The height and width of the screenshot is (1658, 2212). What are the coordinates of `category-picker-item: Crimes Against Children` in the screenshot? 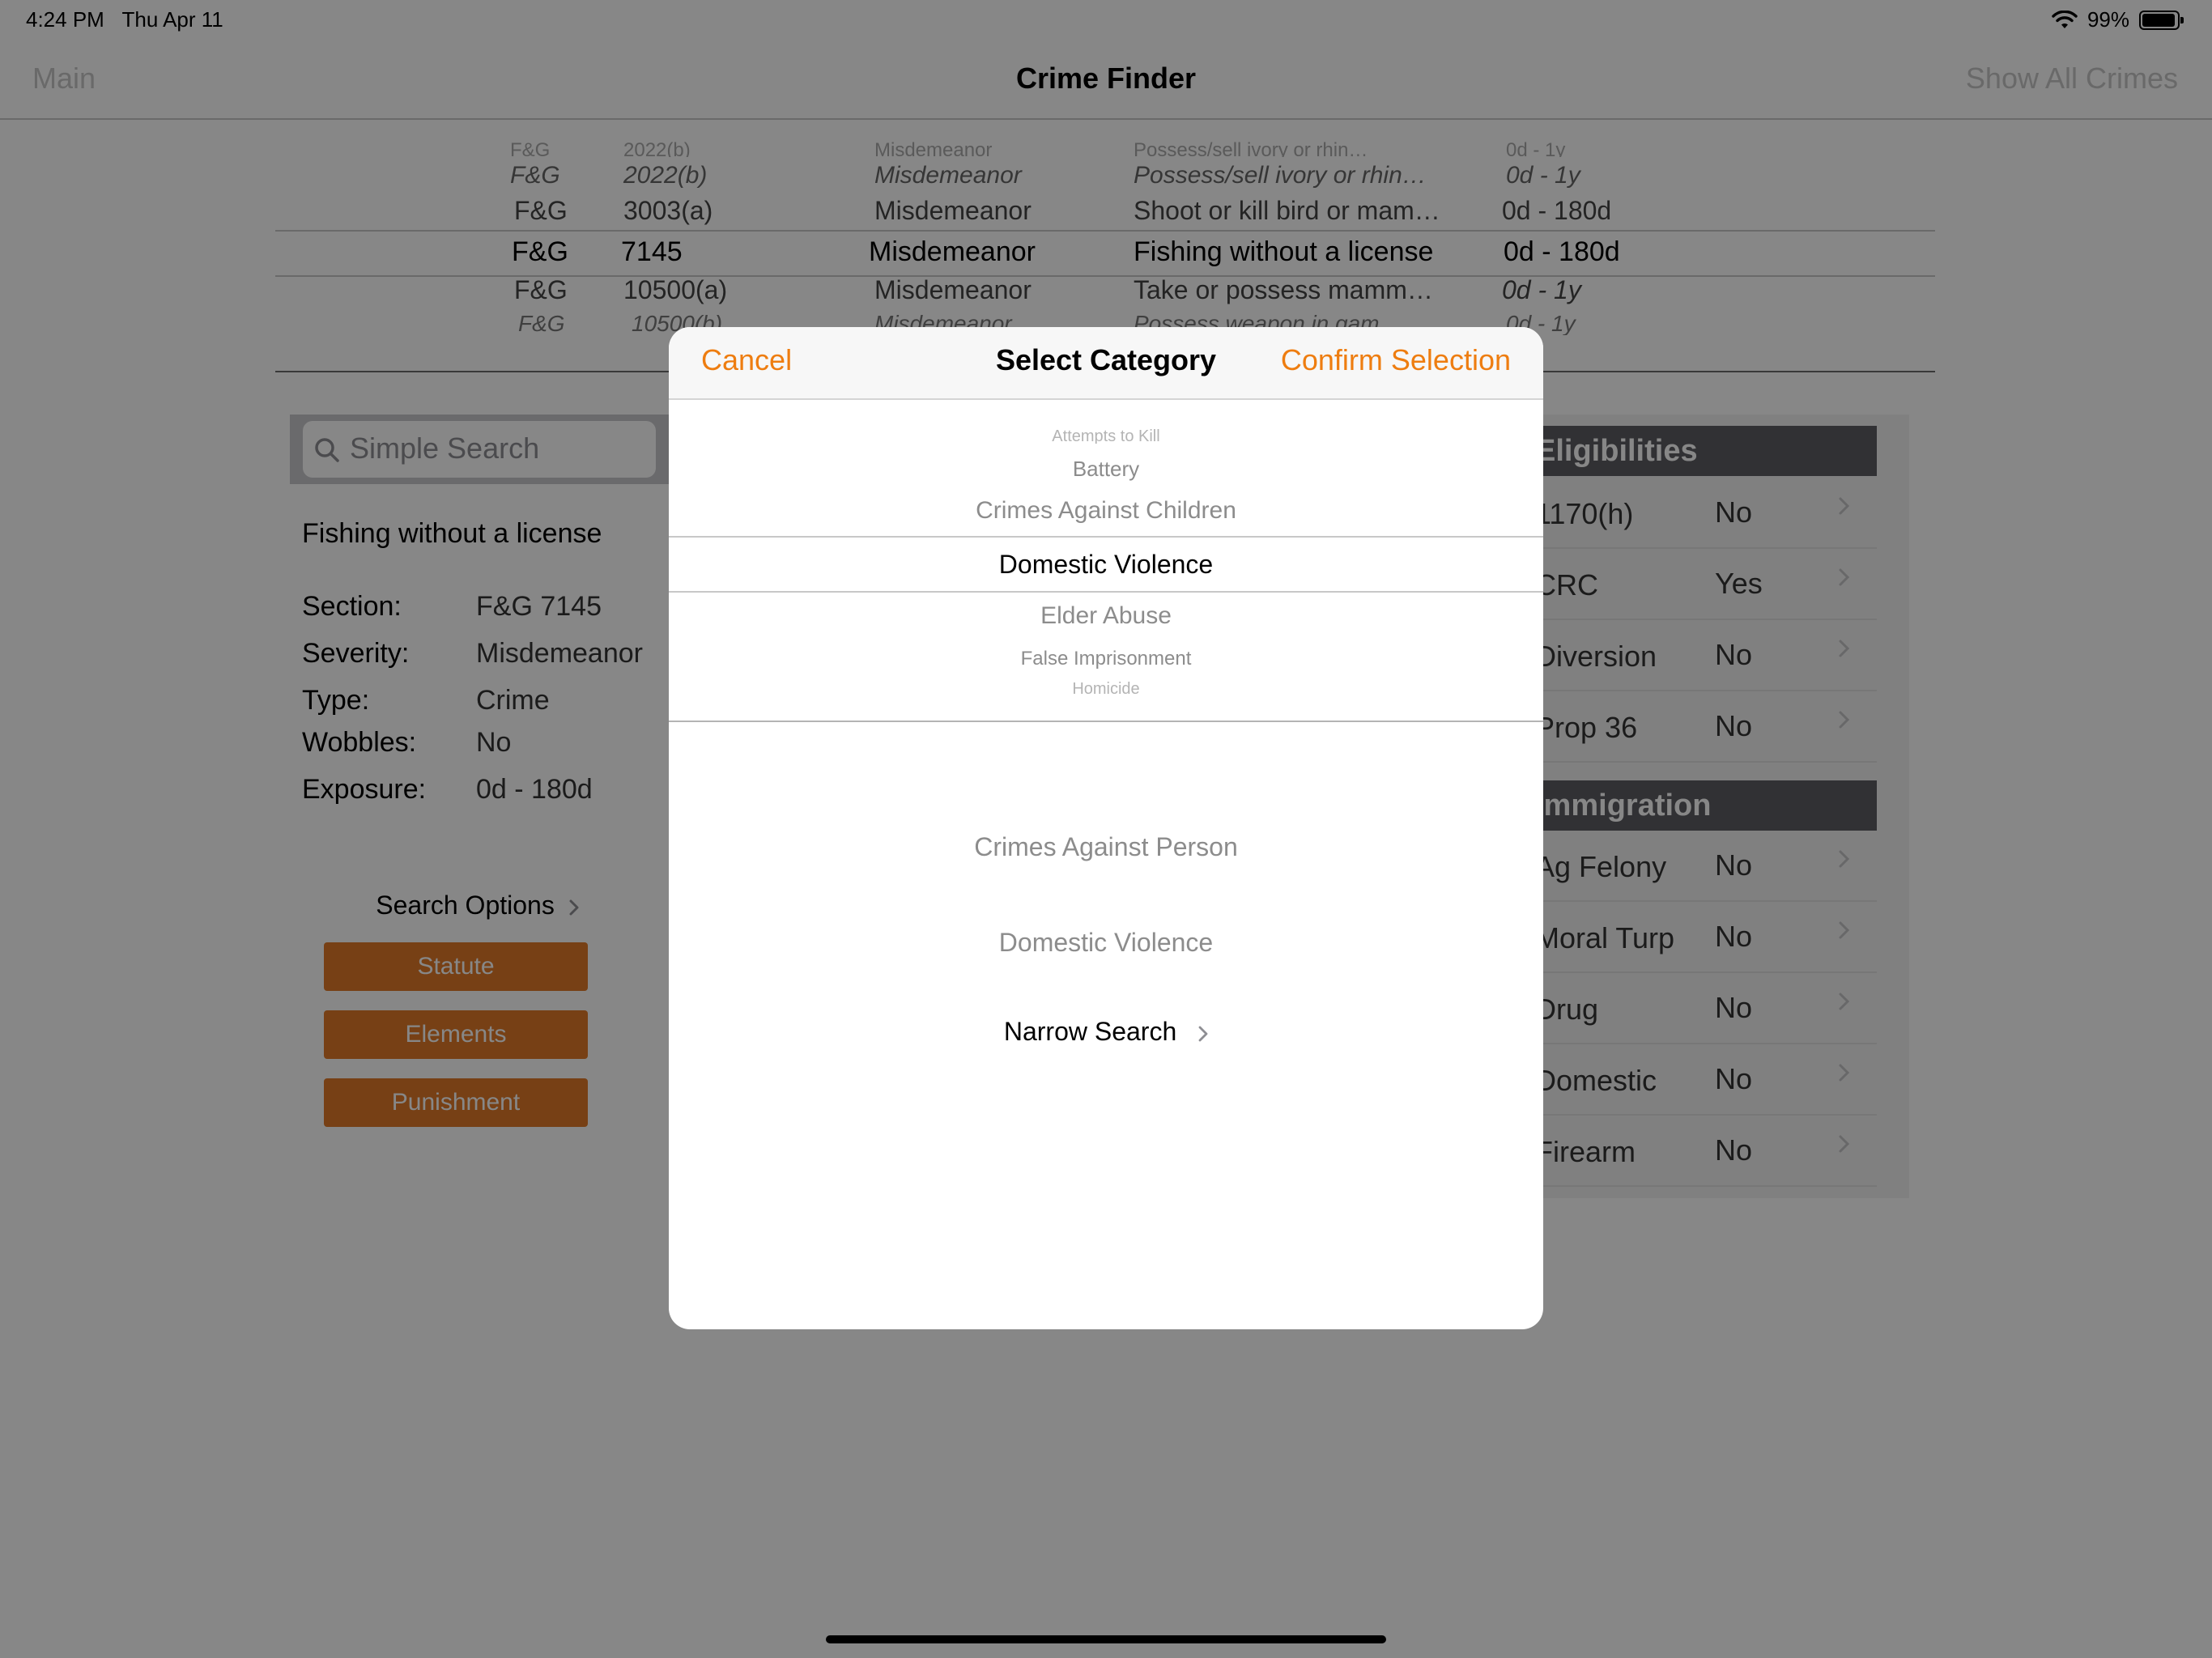 It's located at (1106, 511).